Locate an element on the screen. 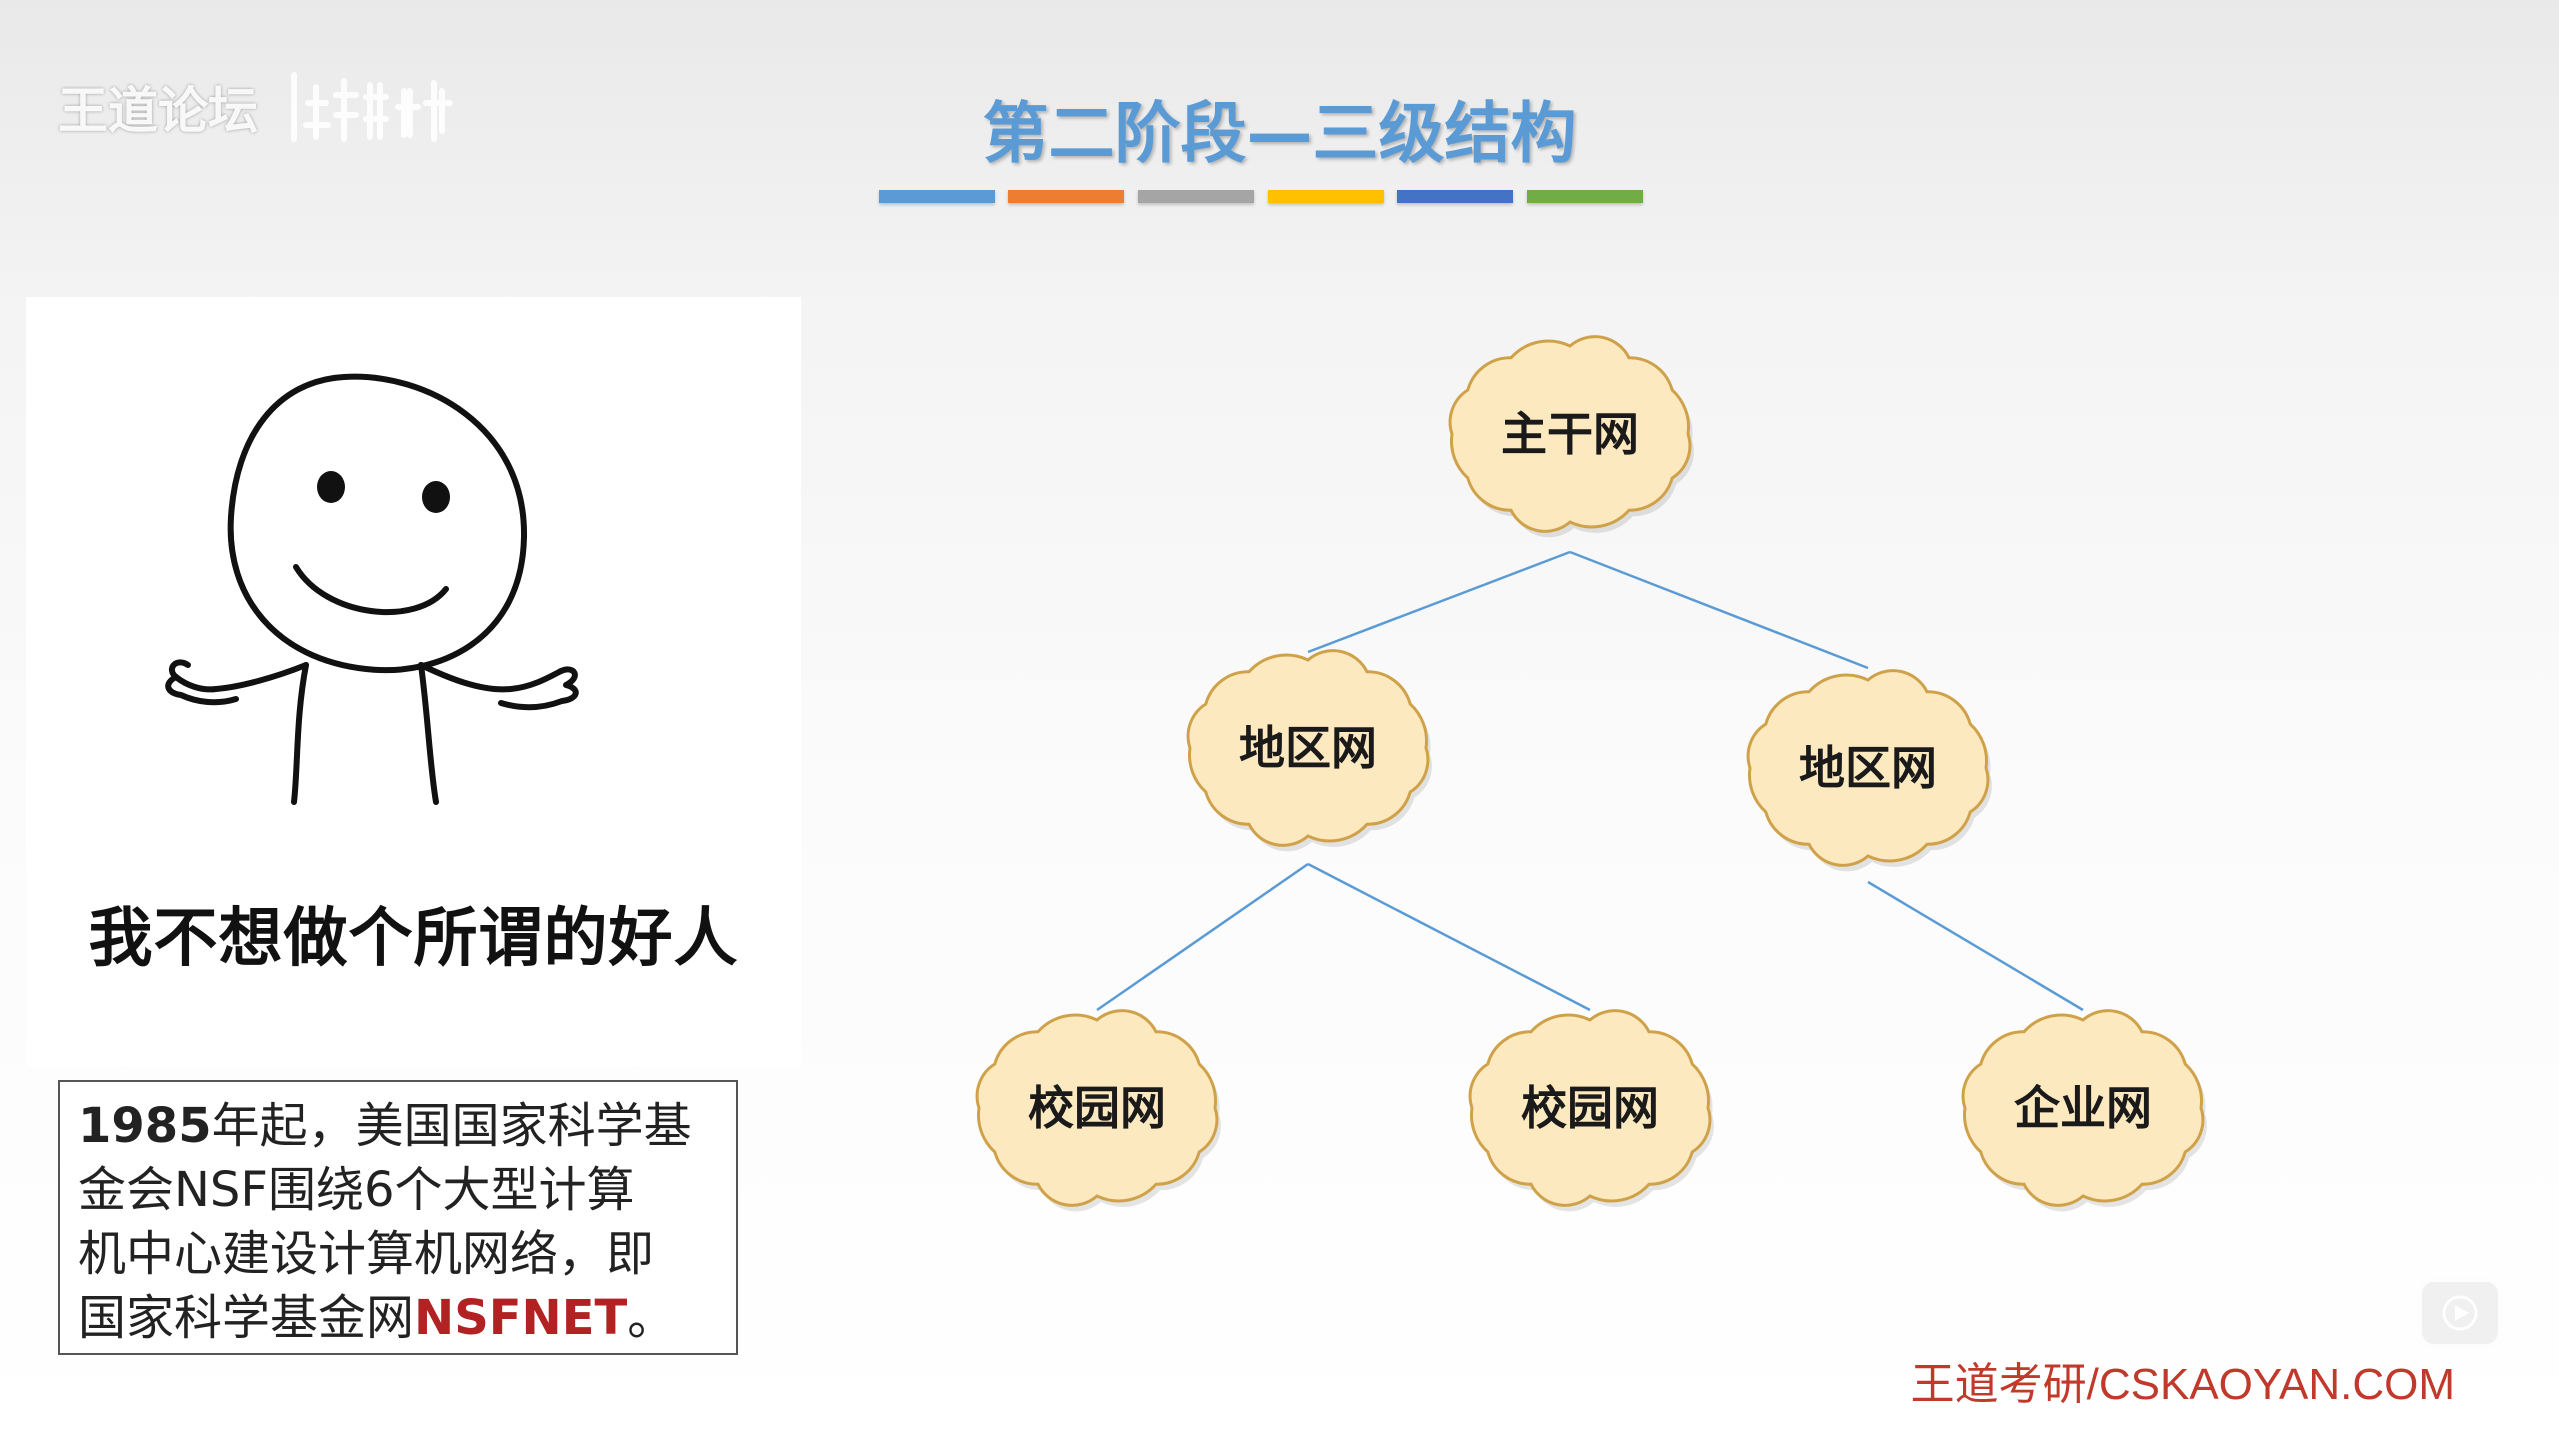 This screenshot has height=1441, width=2559. link-region1-campus2 is located at coordinates (1449, 937).